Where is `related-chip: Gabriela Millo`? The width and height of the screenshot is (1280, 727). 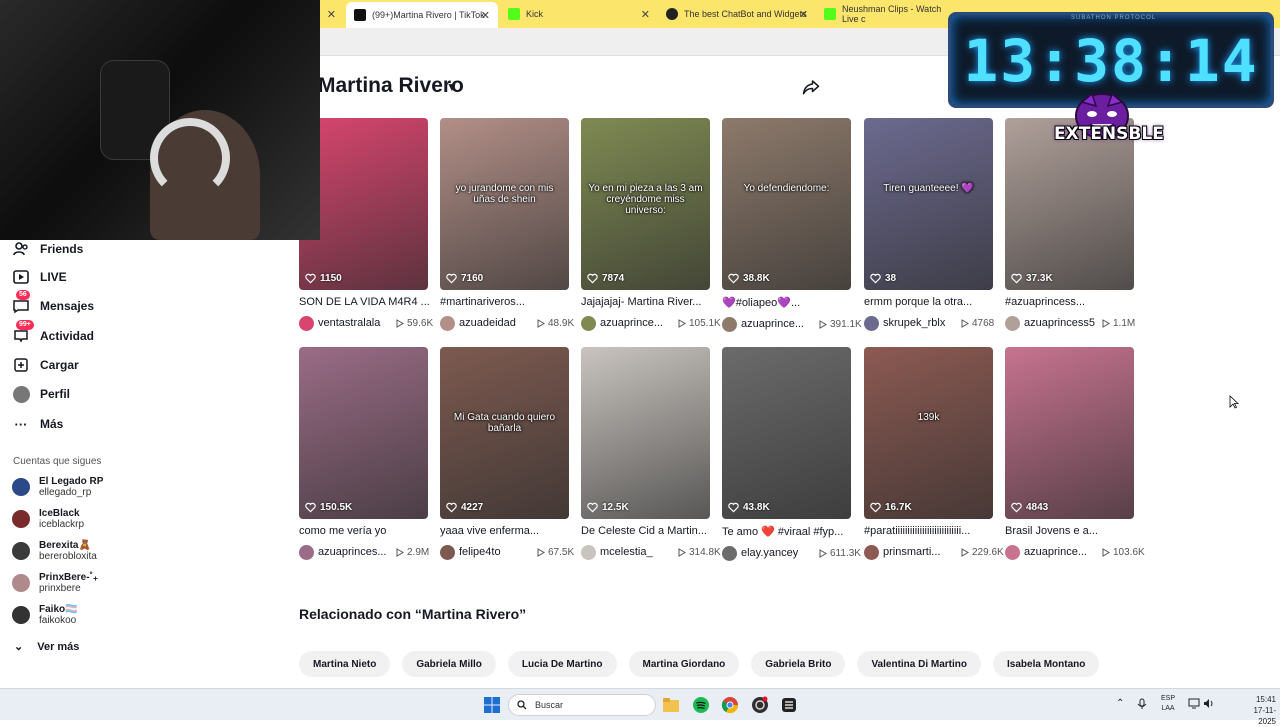
related-chip: Gabriela Millo is located at coordinates (449, 664).